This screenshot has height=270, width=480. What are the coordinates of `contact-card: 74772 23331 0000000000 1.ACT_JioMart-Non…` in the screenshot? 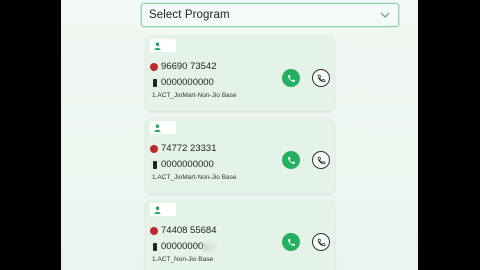 It's located at (240, 155).